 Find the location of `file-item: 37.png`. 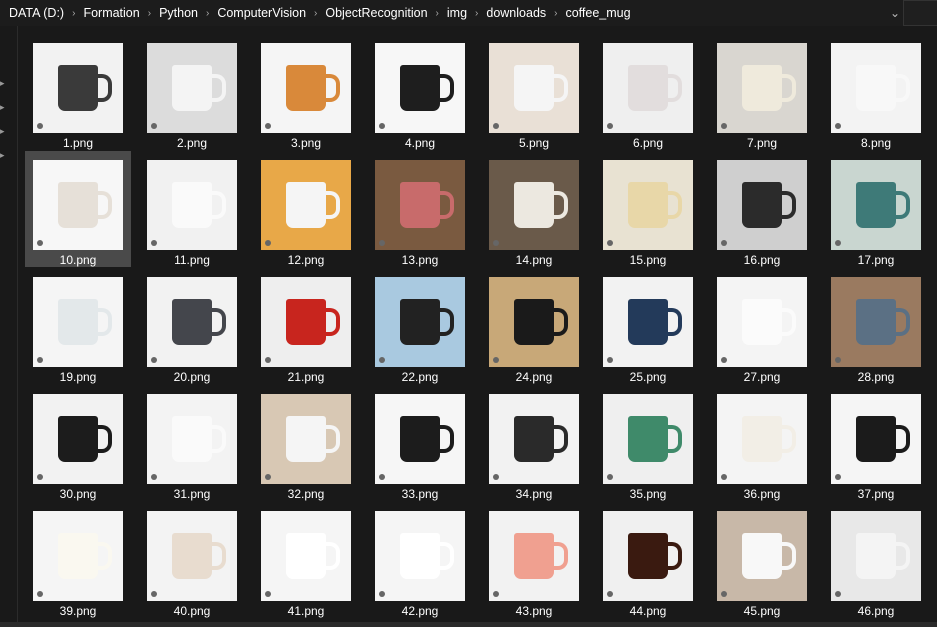

file-item: 37.png is located at coordinates (876, 443).